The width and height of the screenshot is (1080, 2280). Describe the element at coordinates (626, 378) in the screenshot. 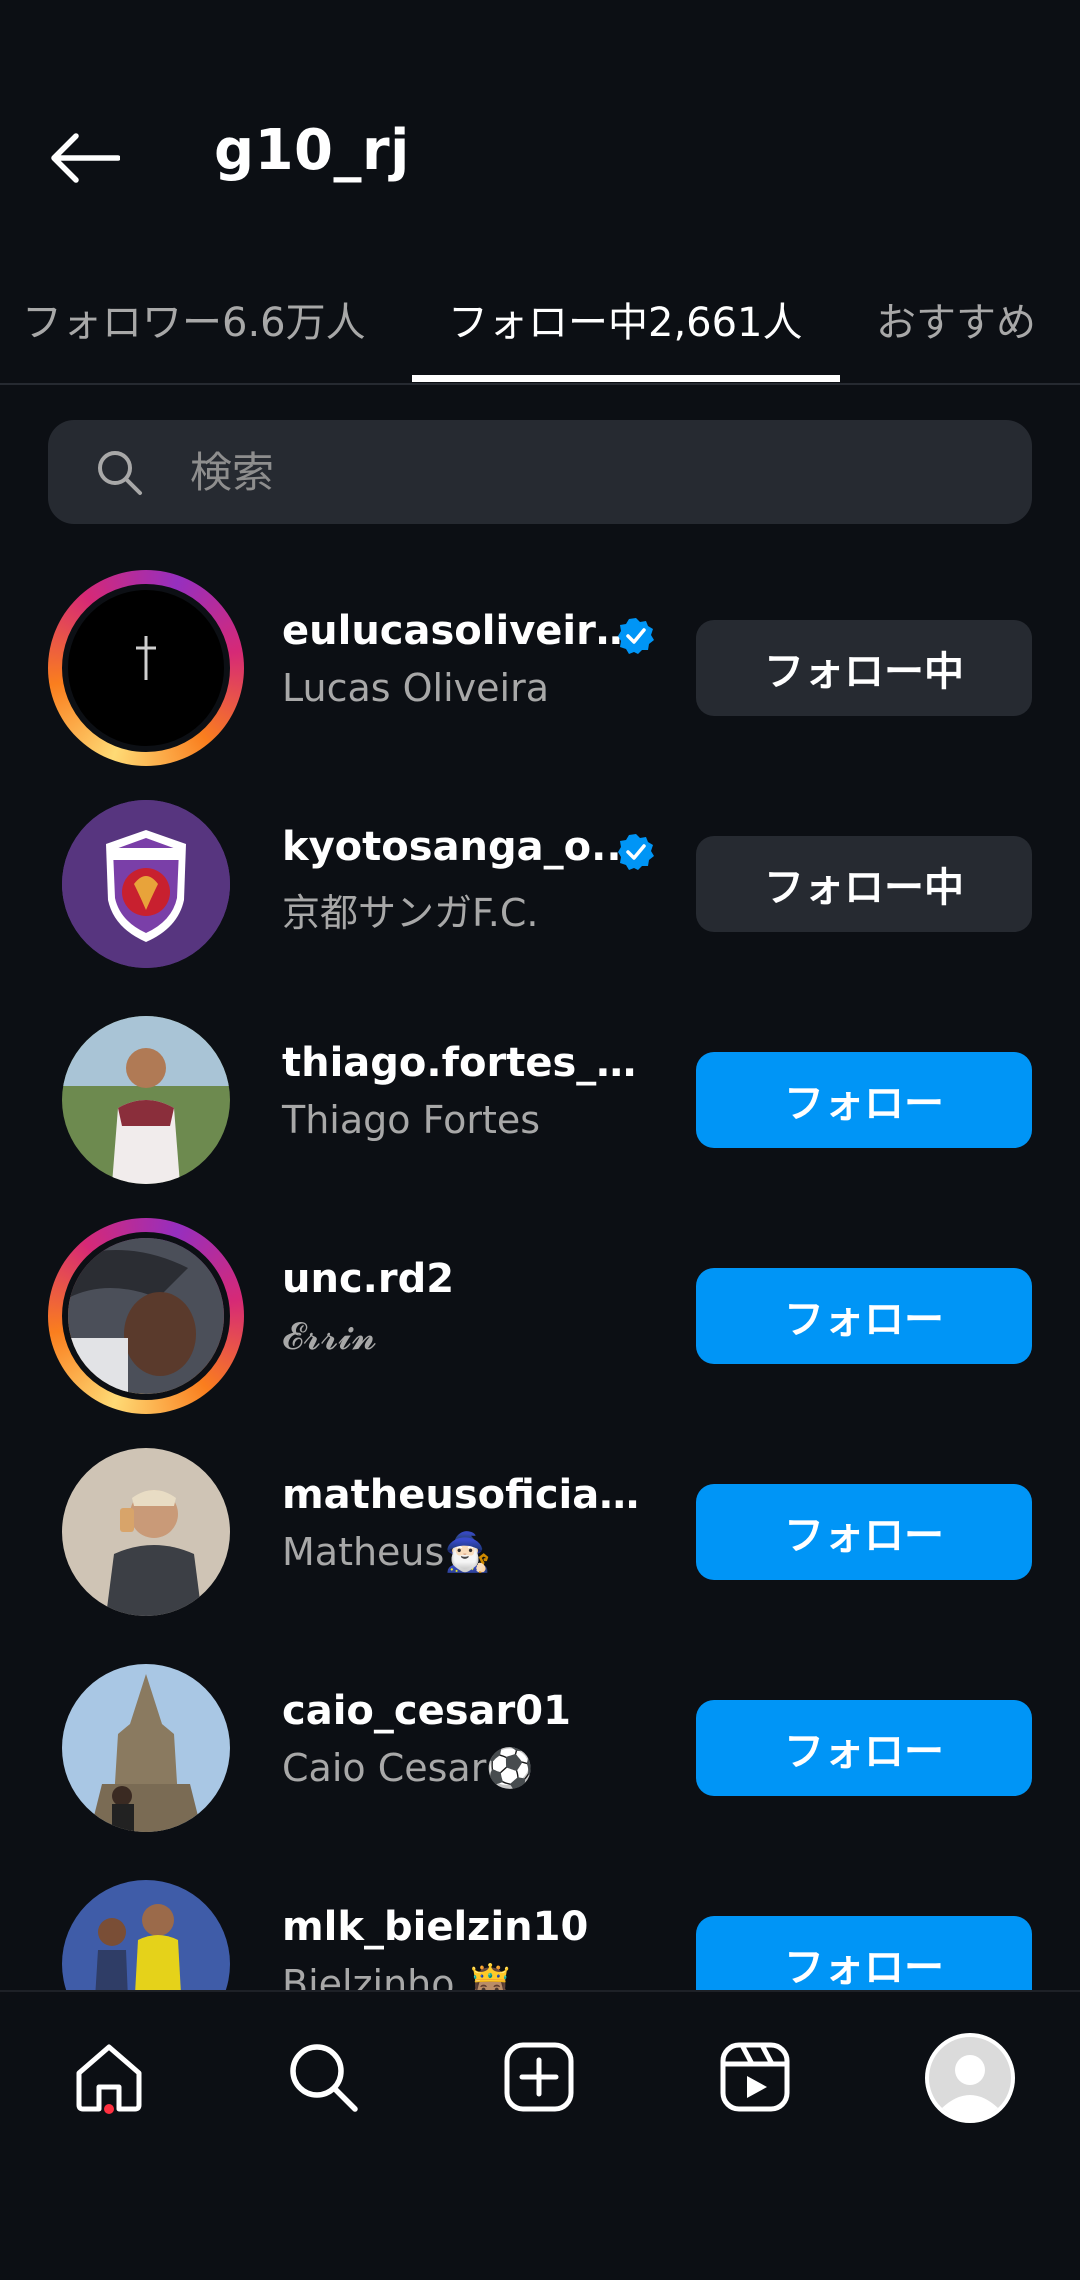

I see `active-tab-indicator` at that location.